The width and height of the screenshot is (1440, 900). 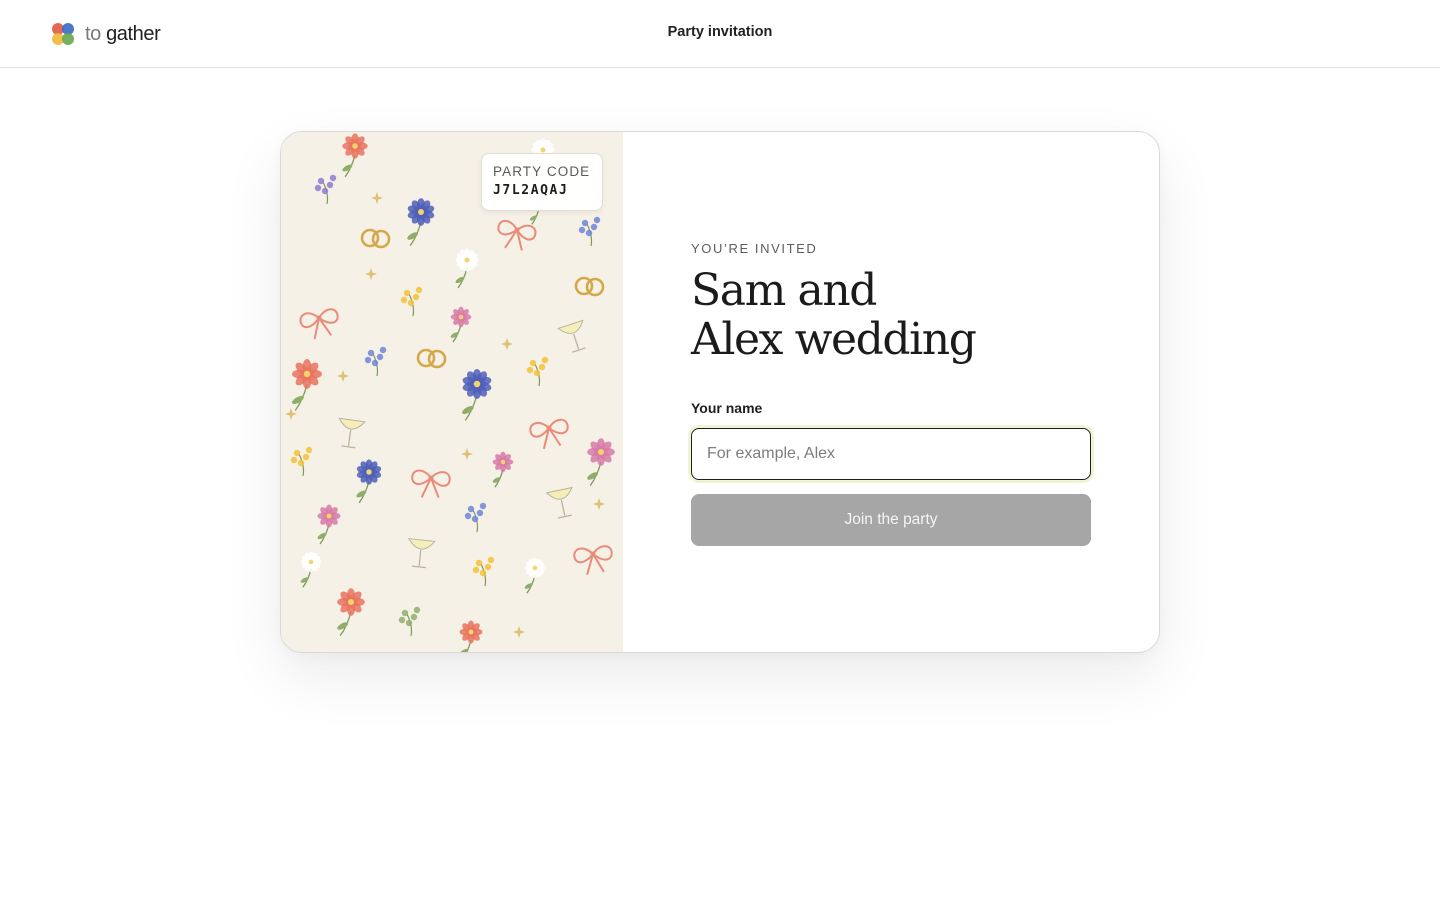 What do you see at coordinates (542, 182) in the screenshot?
I see `party-code-badge: PARTY CODE J7L2AQAJ` at bounding box center [542, 182].